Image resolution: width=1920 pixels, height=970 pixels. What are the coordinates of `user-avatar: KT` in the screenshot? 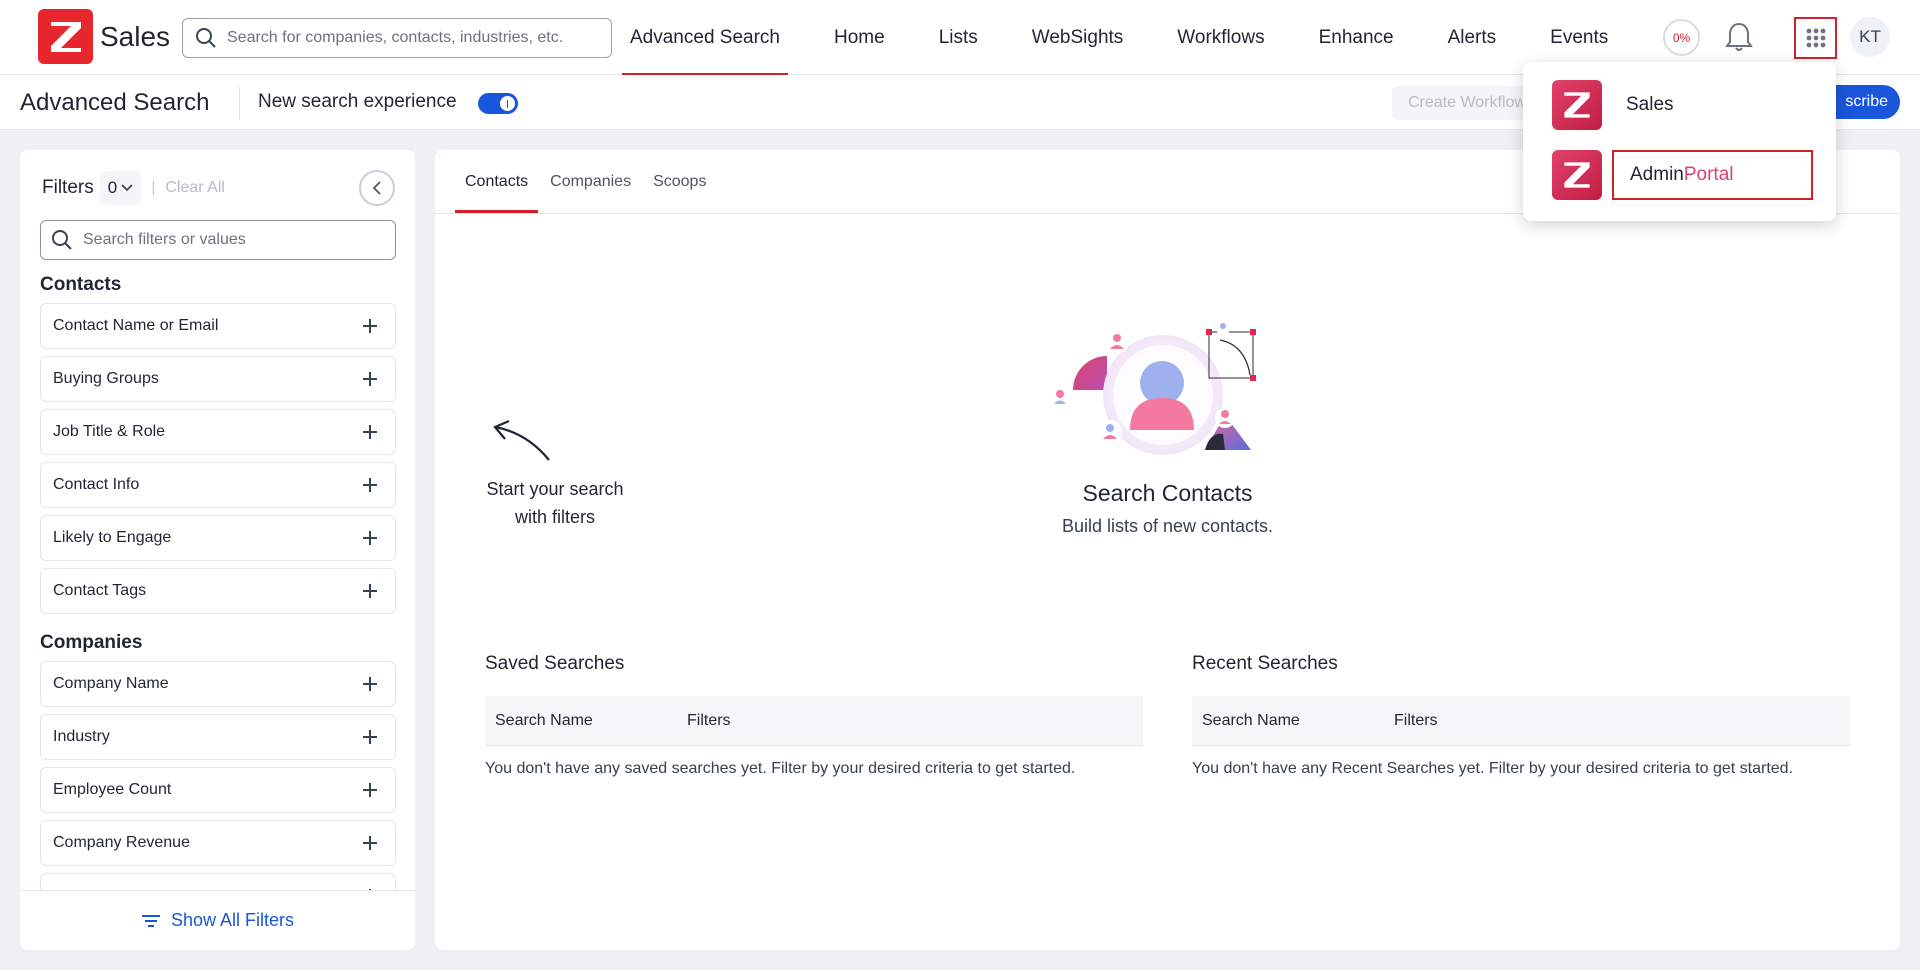 It's located at (1870, 37).